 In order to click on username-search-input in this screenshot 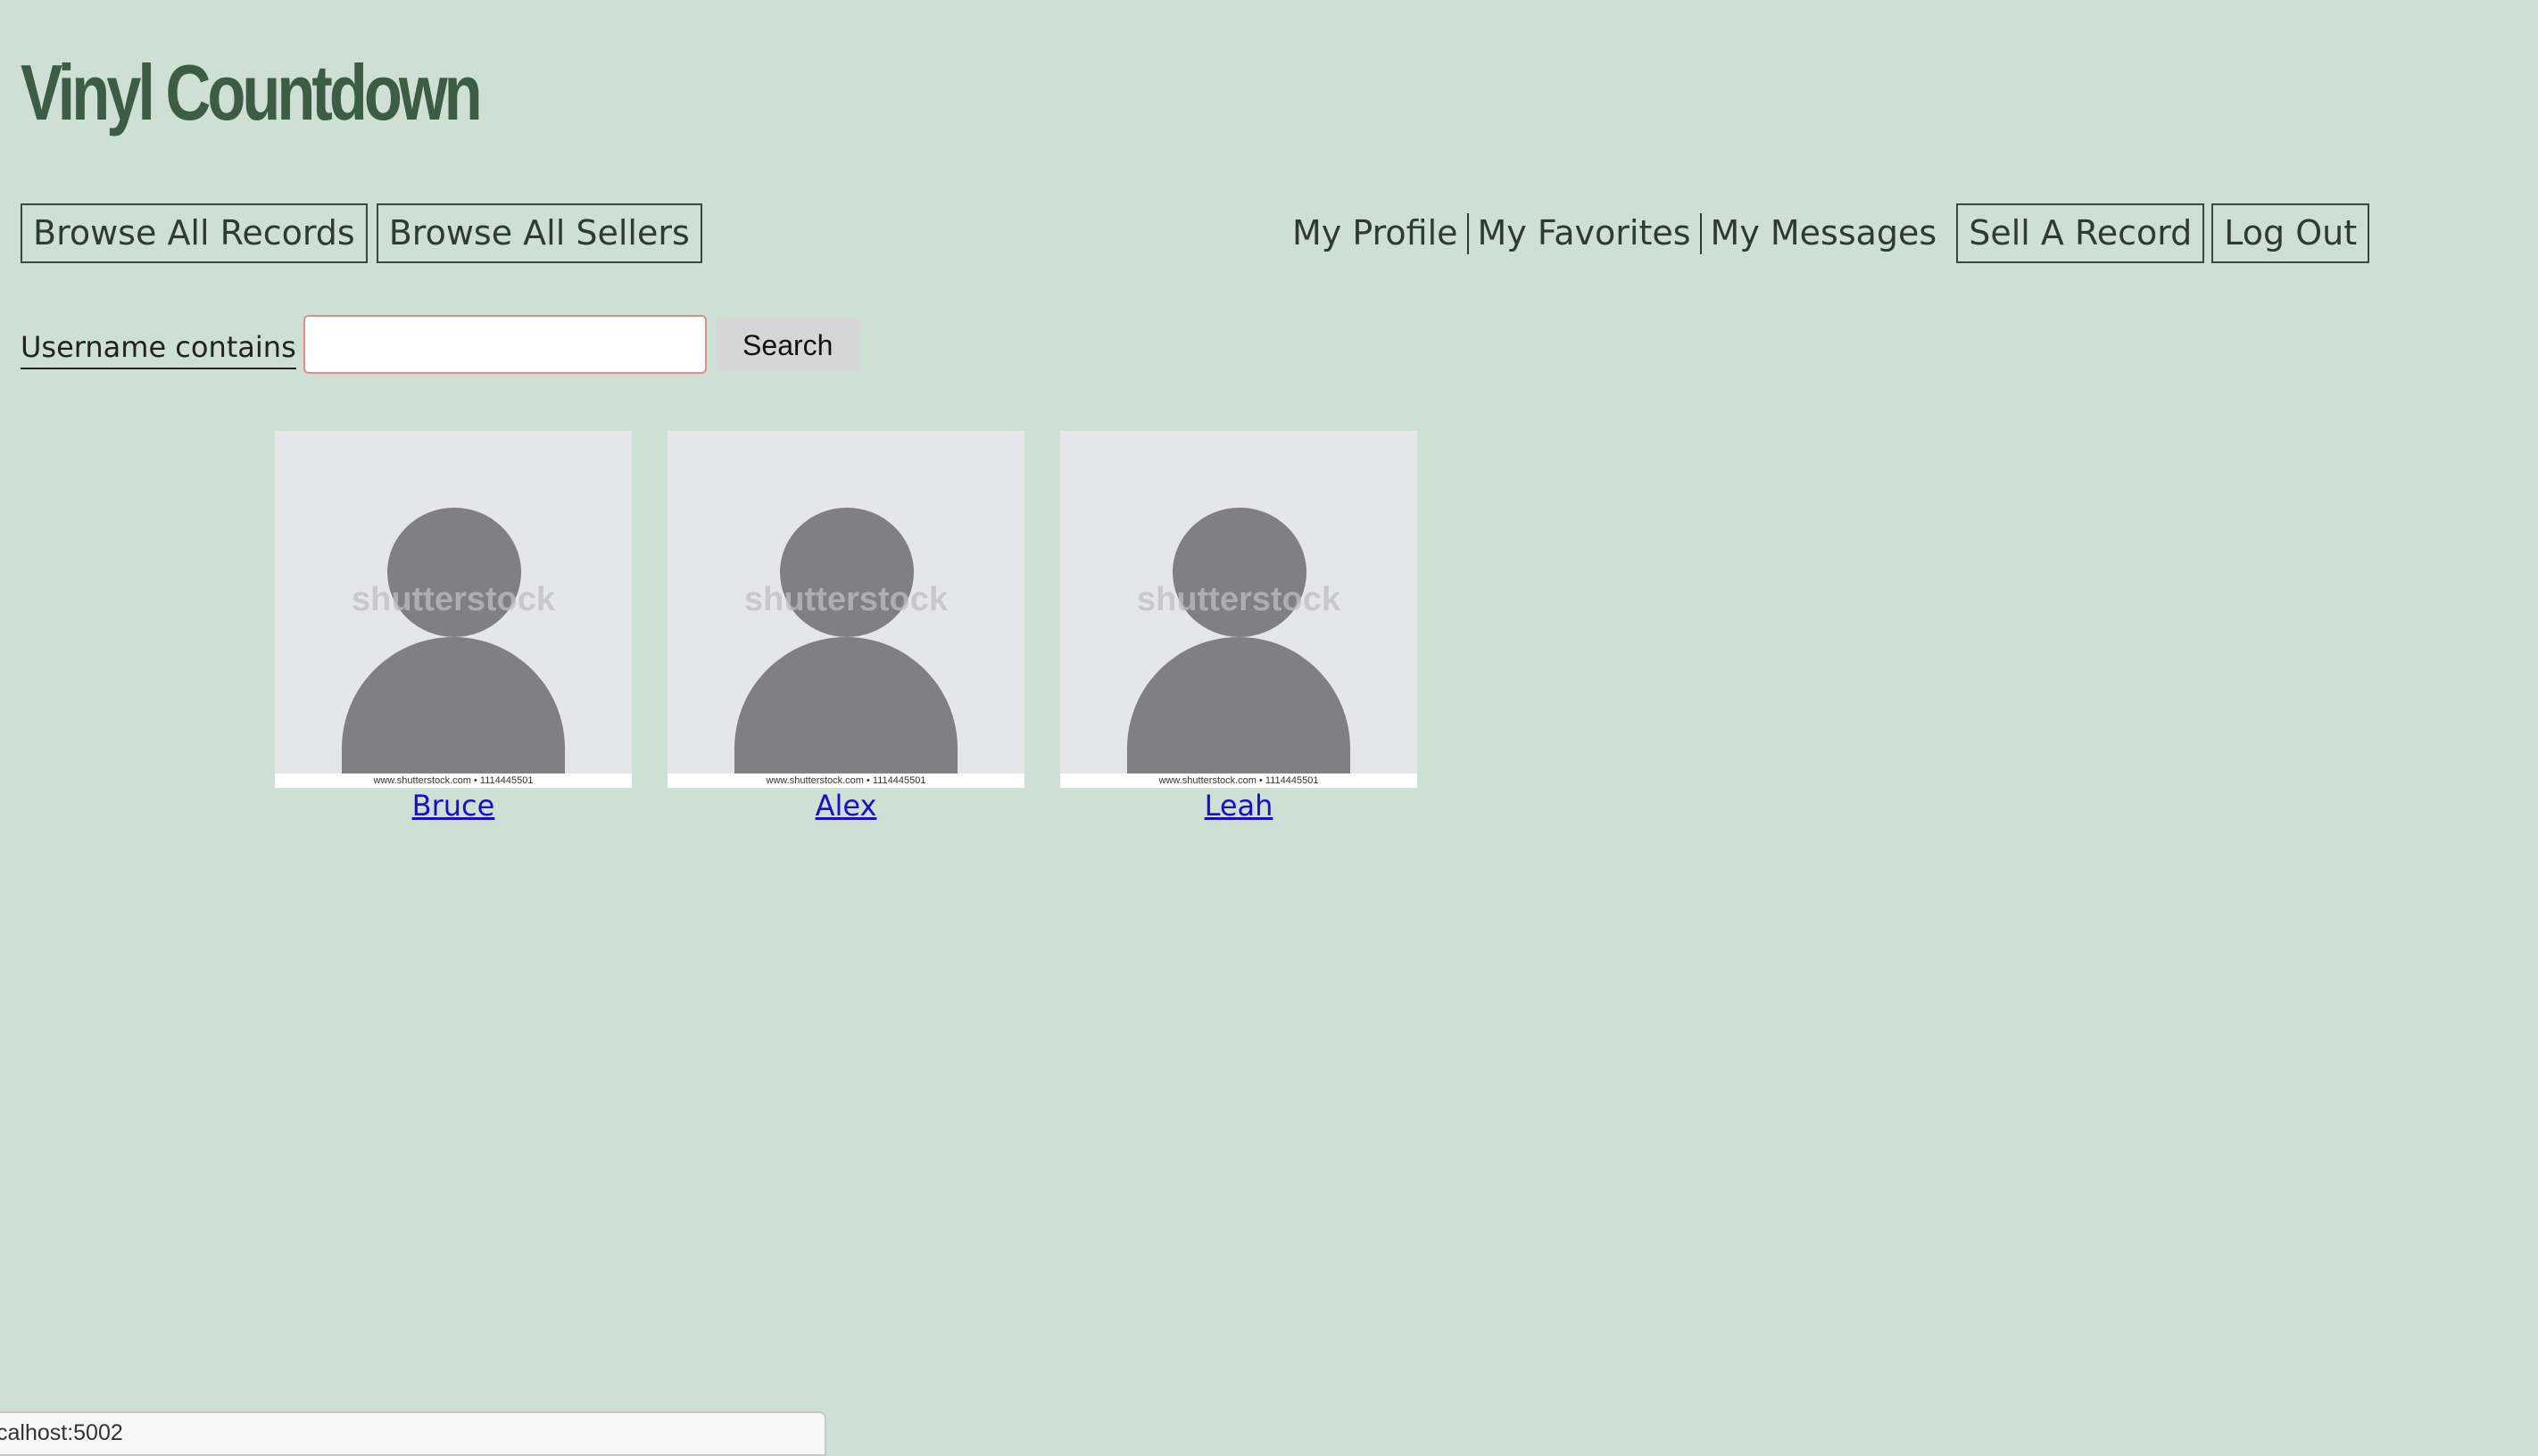, I will do `click(505, 345)`.